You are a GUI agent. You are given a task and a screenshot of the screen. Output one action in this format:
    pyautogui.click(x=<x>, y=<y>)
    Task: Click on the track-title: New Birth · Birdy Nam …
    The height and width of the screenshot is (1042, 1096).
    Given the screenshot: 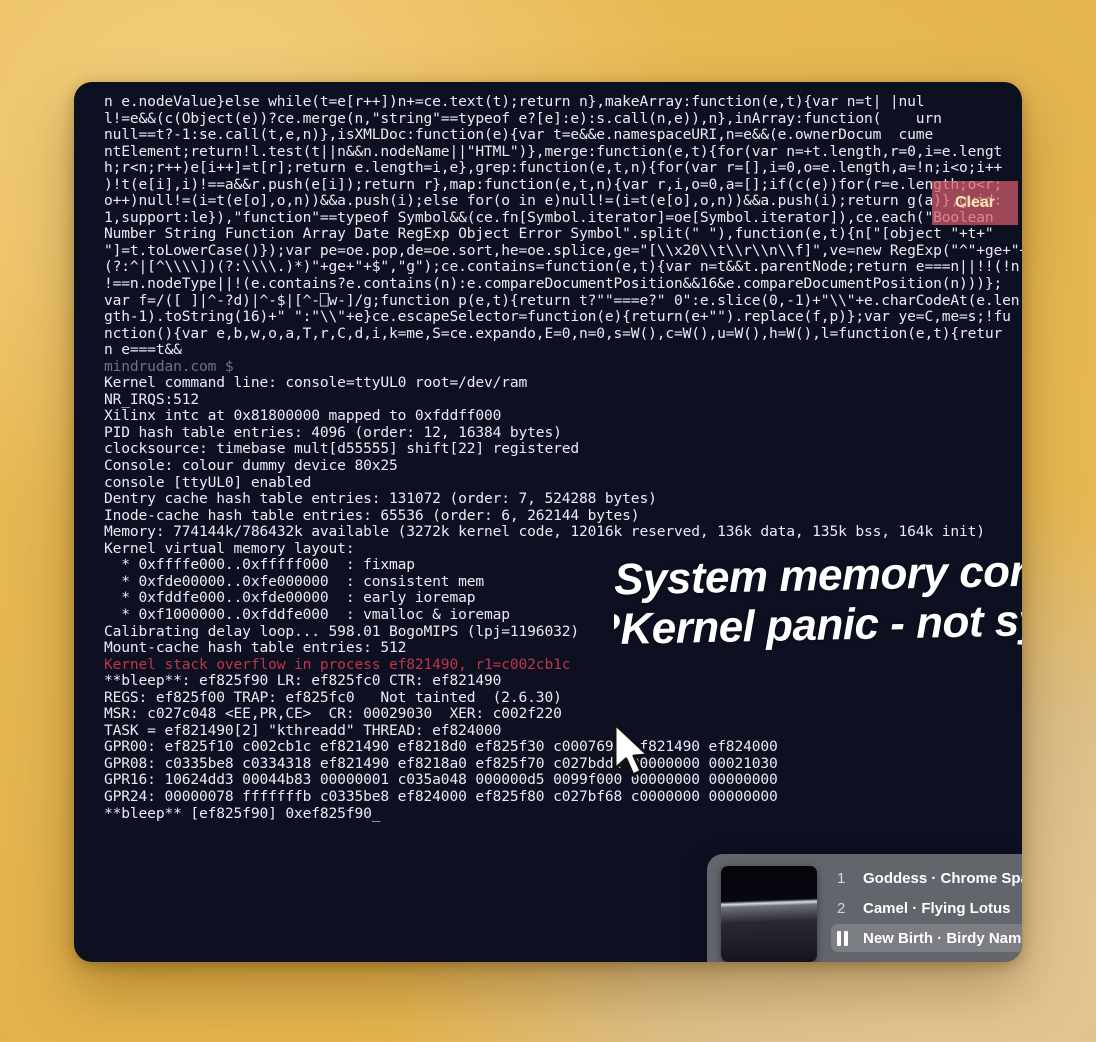 What is the action you would take?
    pyautogui.click(x=942, y=938)
    